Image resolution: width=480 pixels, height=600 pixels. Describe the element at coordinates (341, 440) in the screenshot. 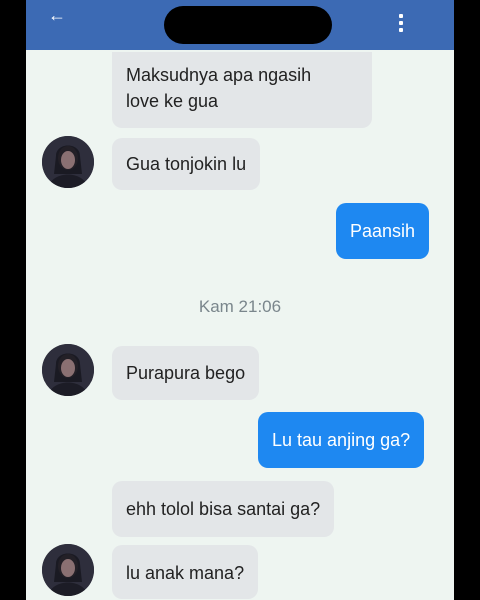

I see `outgoing-message: Lu tau anjing ga?` at that location.